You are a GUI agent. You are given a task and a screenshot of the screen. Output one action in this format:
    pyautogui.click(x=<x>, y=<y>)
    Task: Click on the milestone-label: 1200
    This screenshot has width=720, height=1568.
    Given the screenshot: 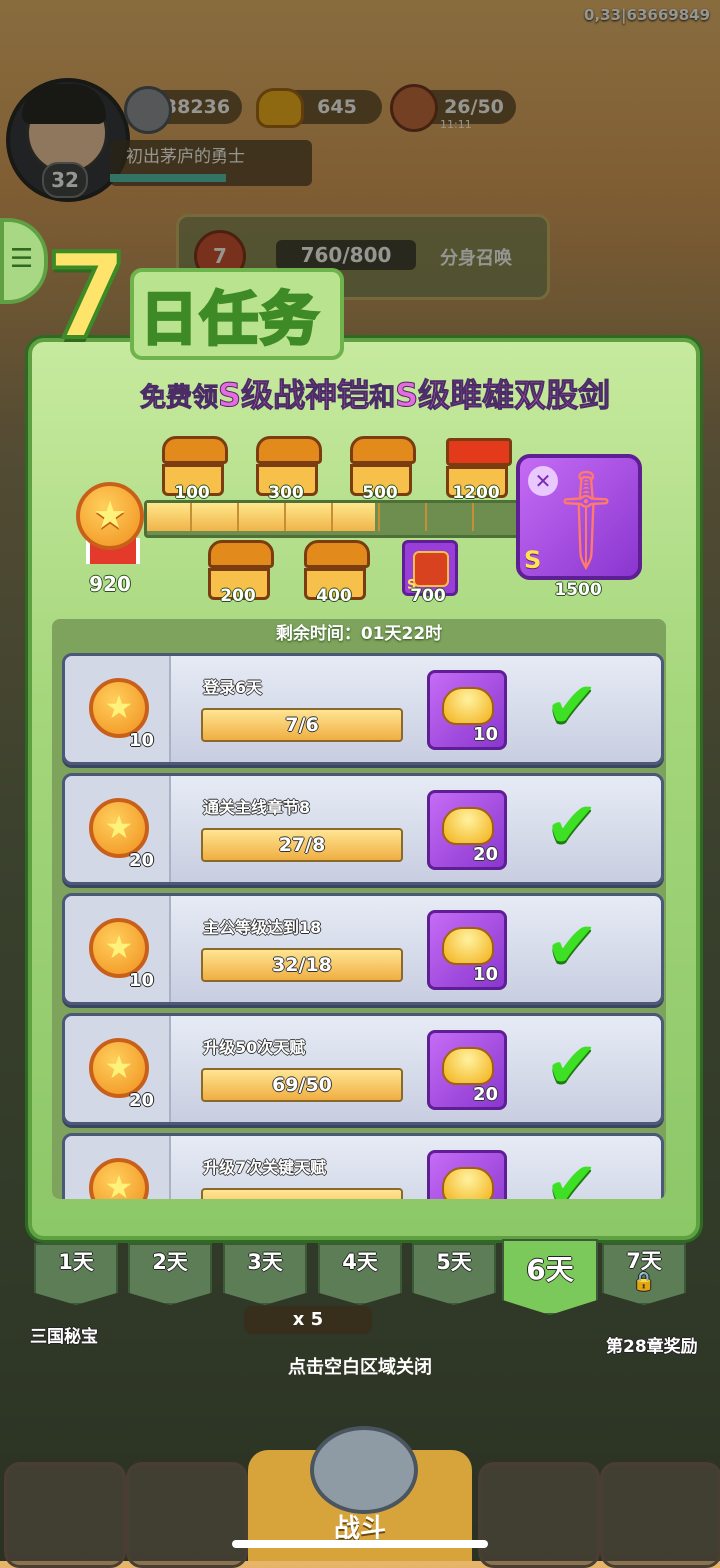 What is the action you would take?
    pyautogui.click(x=476, y=493)
    